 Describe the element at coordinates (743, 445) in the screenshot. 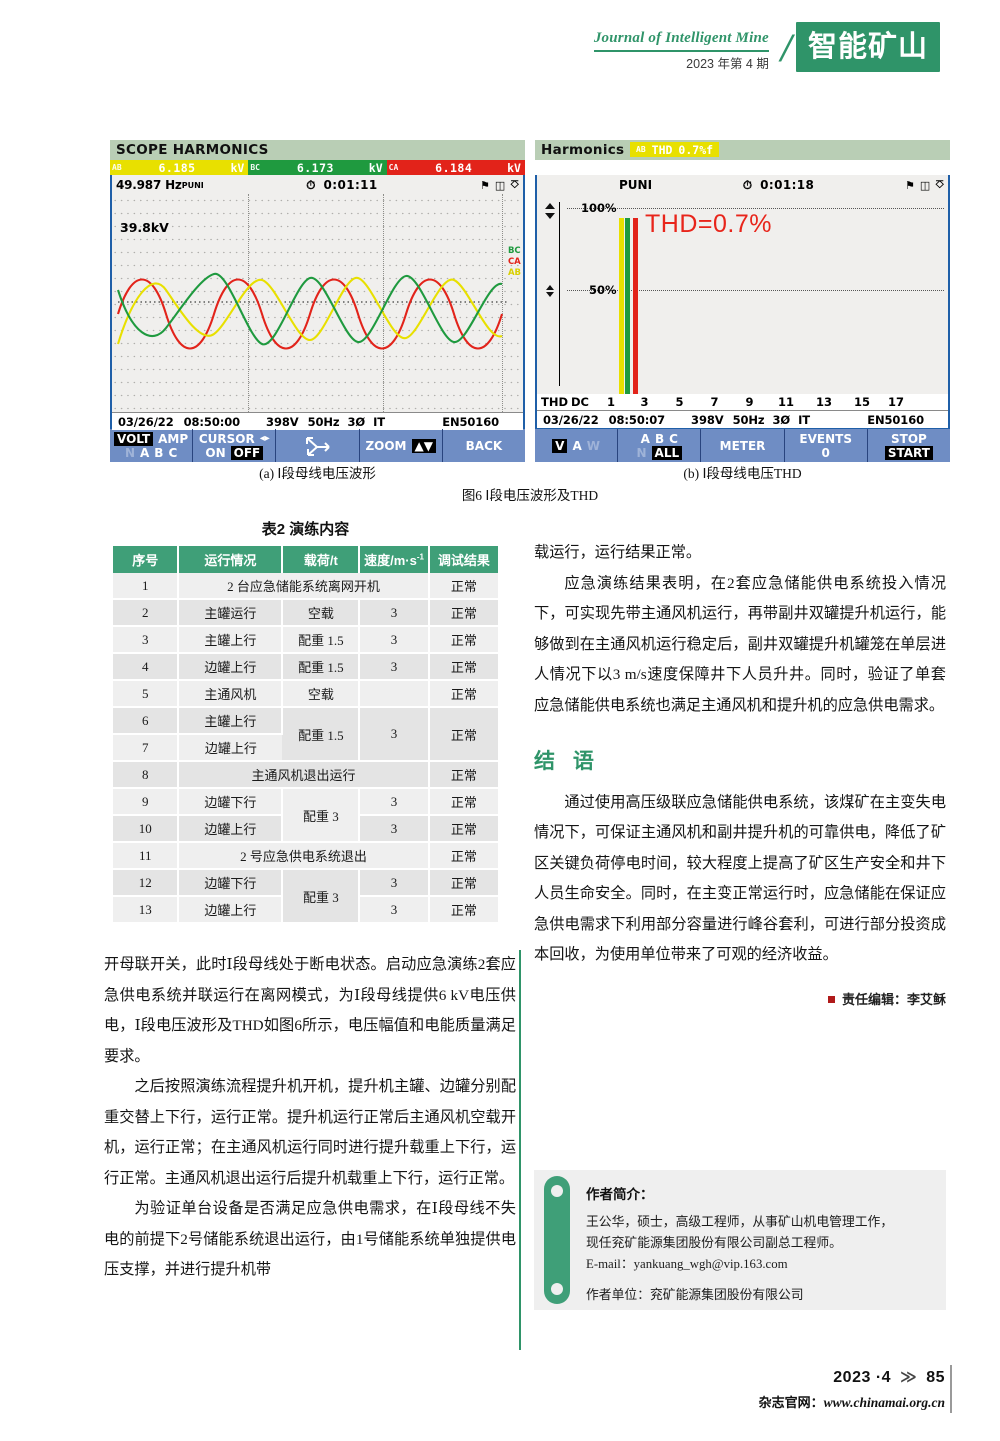

I see `softkey-meter: METER` at that location.